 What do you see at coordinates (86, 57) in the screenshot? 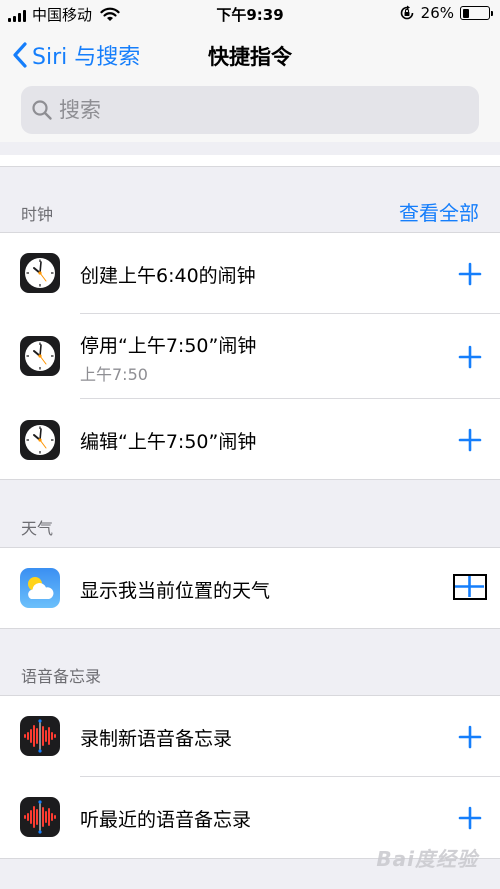
I see `back-button-label: Siri 与搜索` at bounding box center [86, 57].